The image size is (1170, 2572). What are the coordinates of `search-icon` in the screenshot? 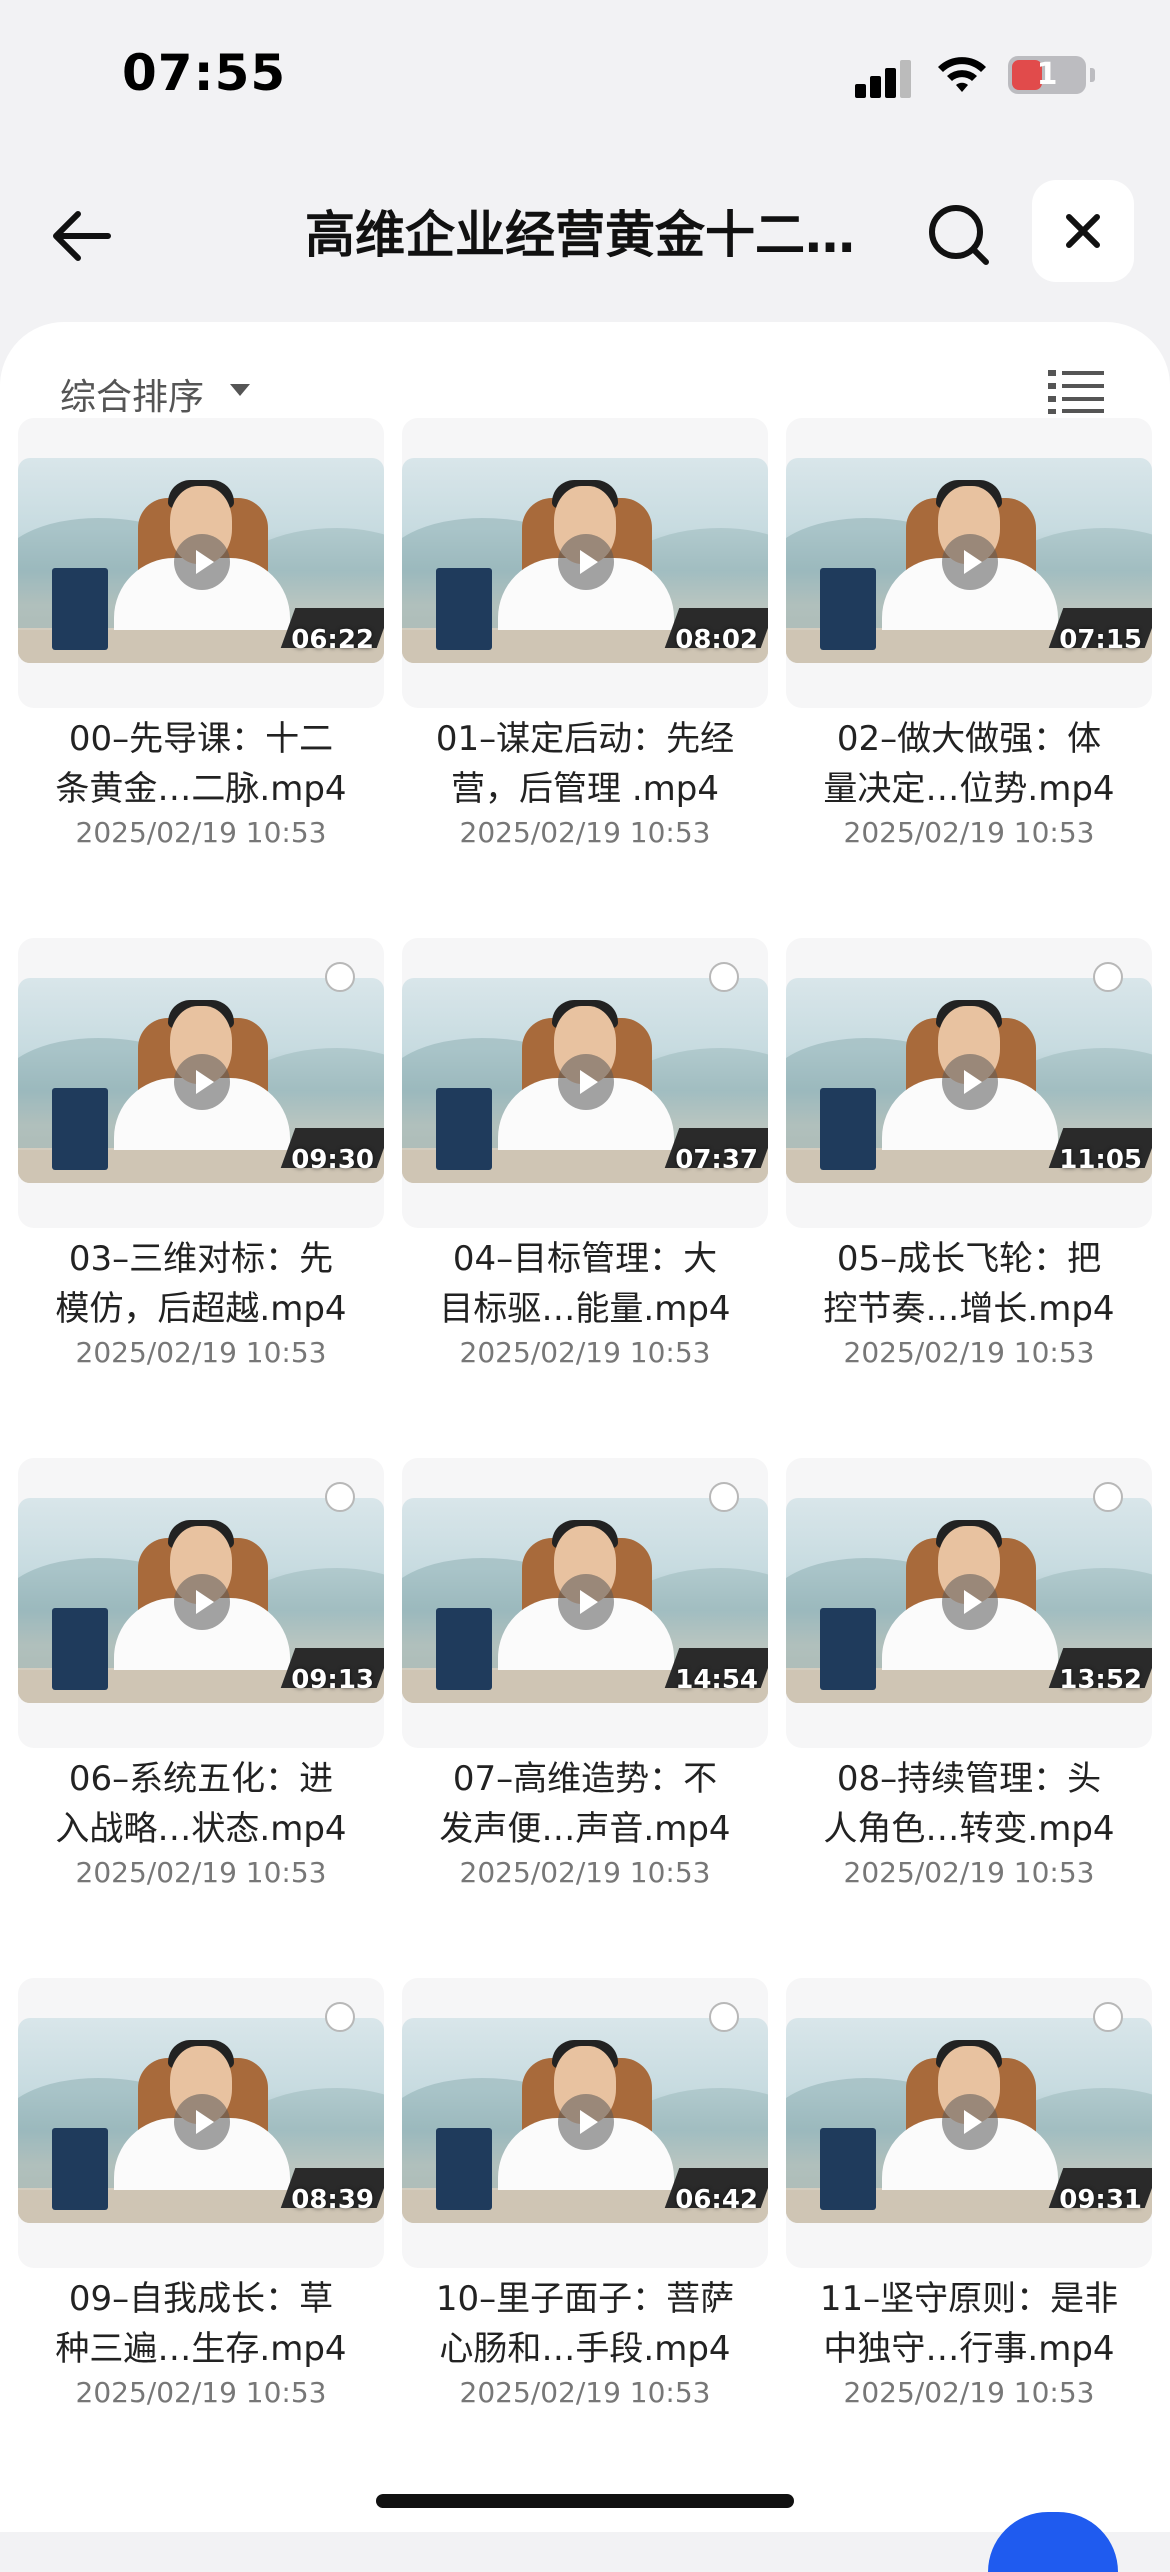 It's located at (959, 235).